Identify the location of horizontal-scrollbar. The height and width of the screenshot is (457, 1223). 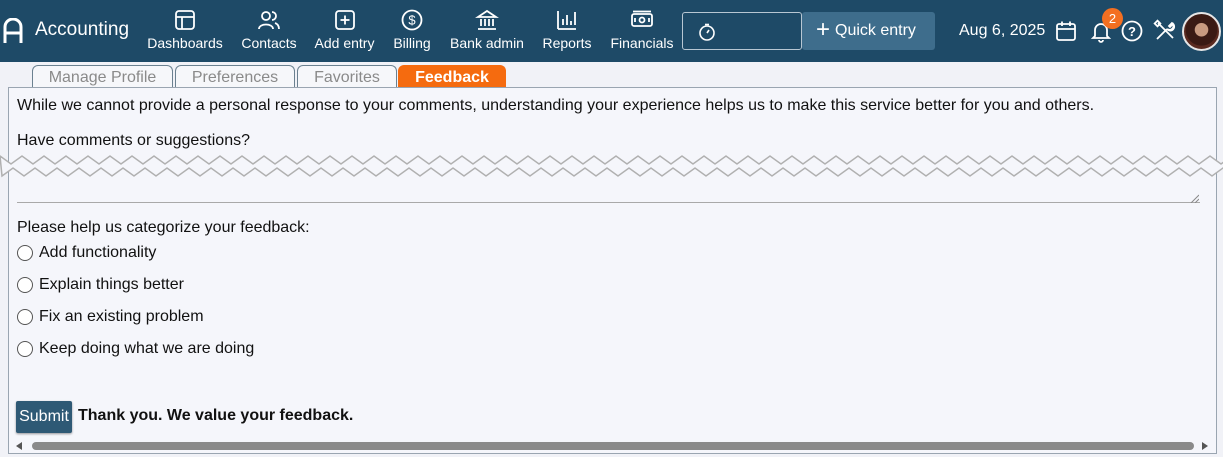
(612, 446).